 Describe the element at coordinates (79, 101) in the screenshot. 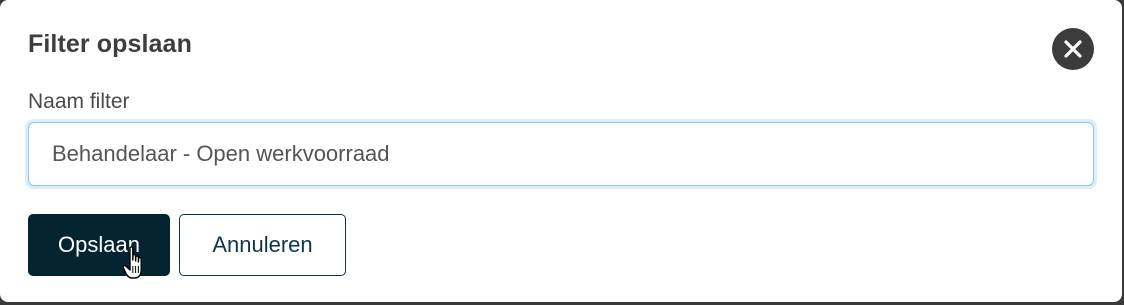

I see `filter-name-label: Naam filter` at that location.